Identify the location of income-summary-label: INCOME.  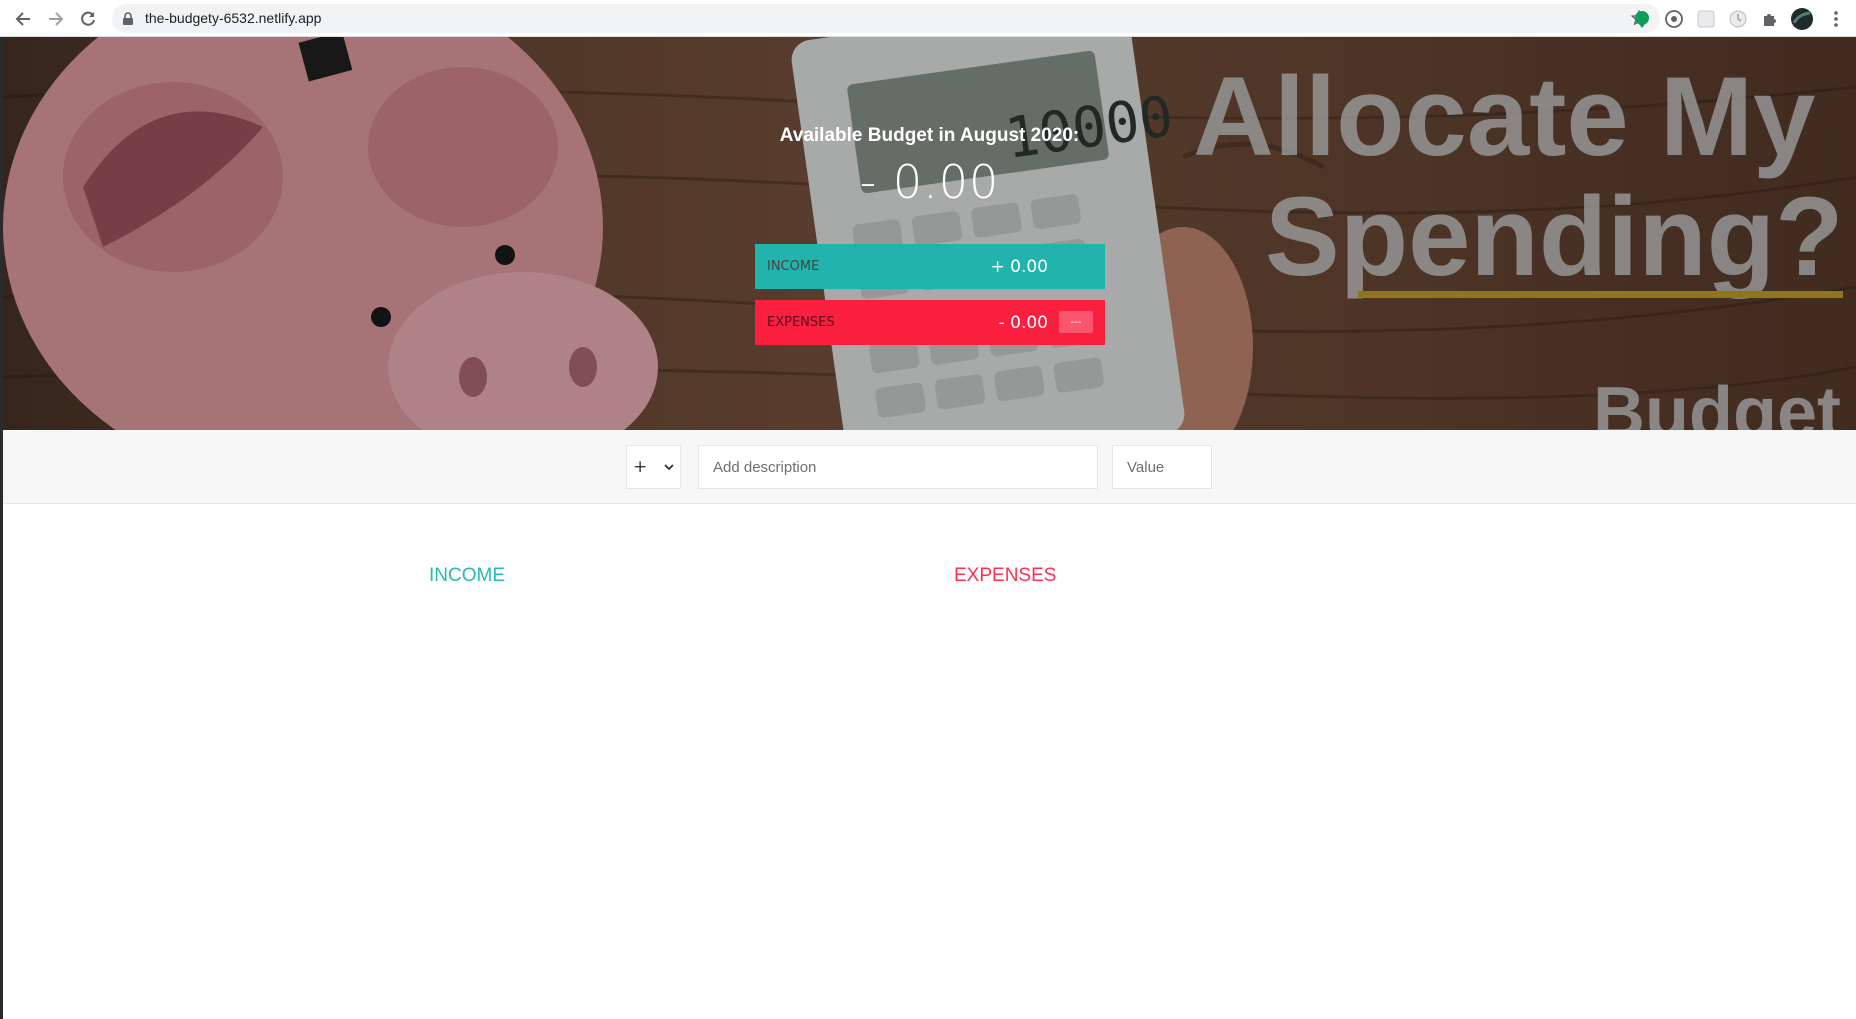
(793, 266).